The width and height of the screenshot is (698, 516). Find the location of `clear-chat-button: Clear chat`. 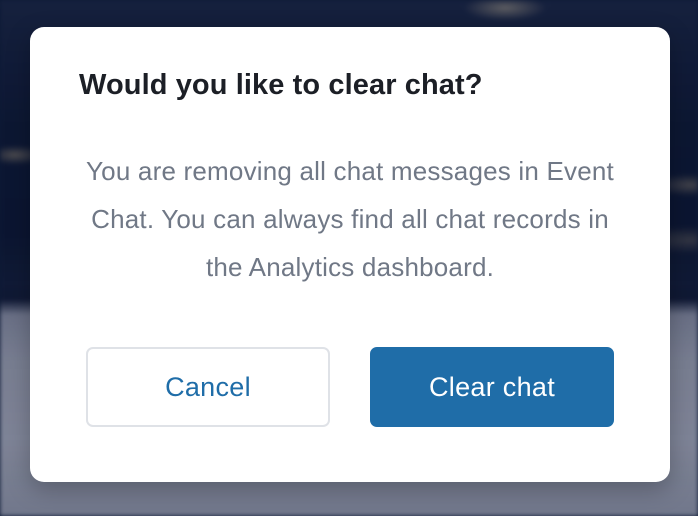

clear-chat-button: Clear chat is located at coordinates (492, 387).